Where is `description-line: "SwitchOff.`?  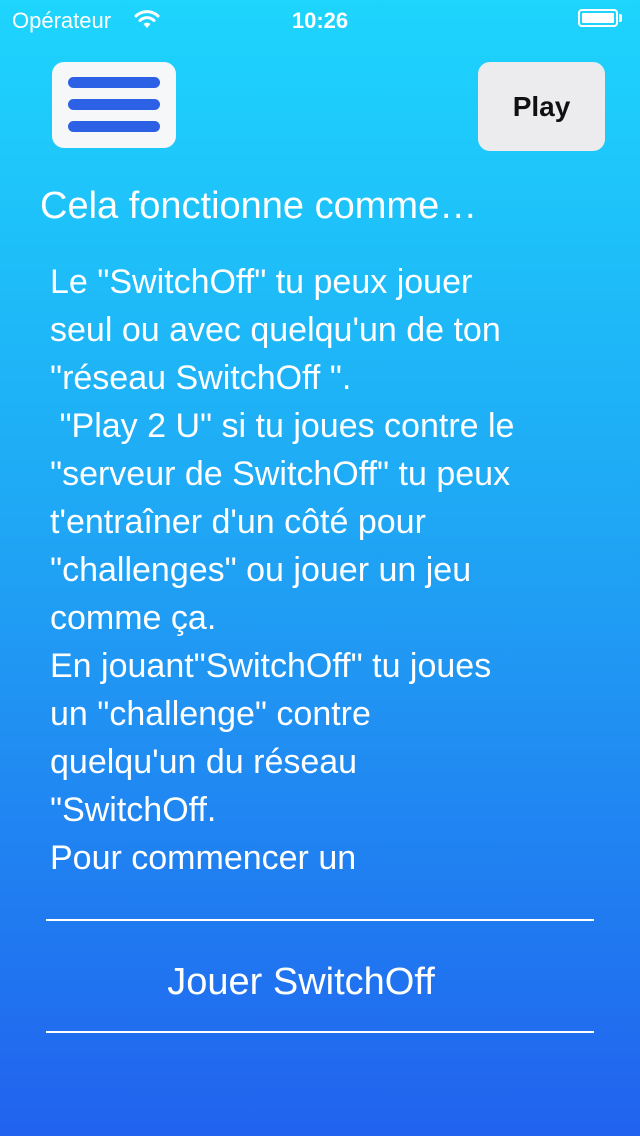 description-line: "SwitchOff. is located at coordinates (133, 810).